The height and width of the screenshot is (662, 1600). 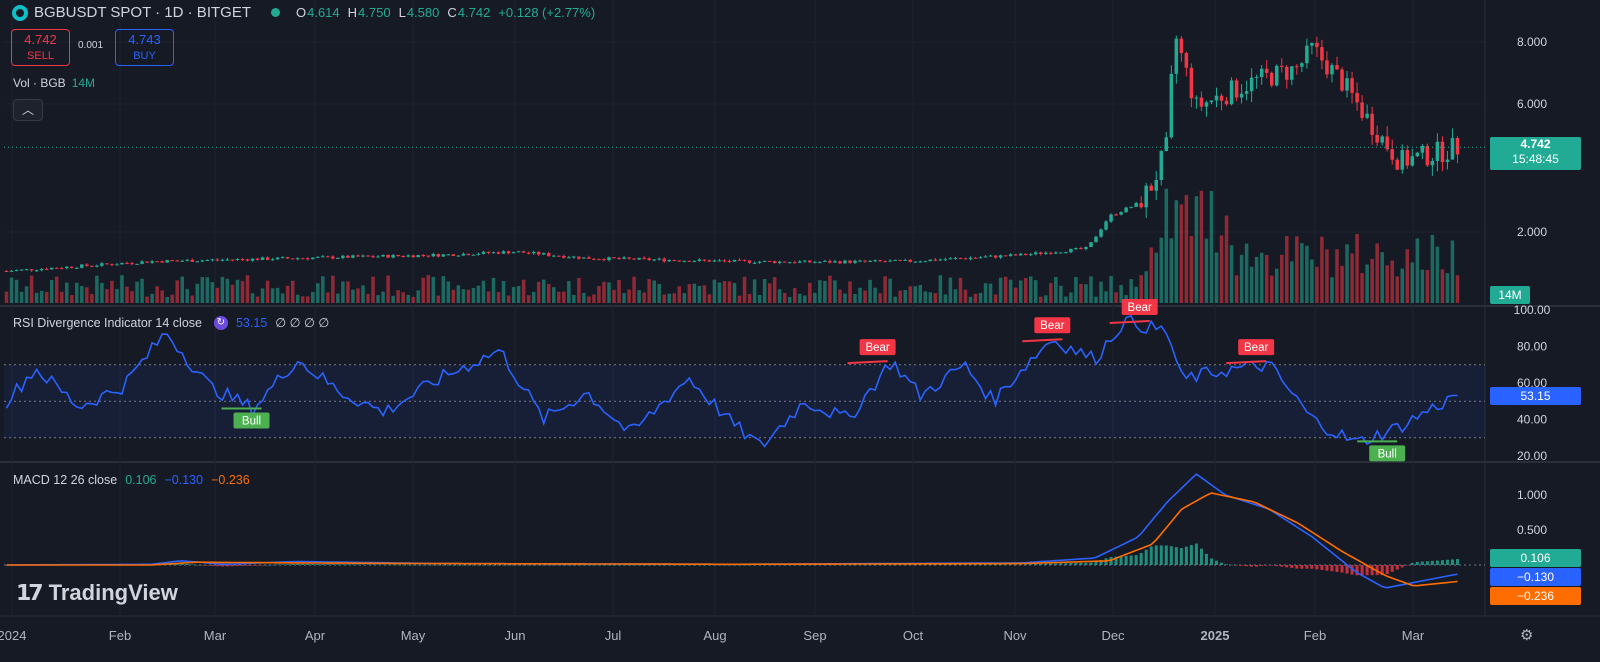 What do you see at coordinates (402, 12) in the screenshot?
I see `low-key: L` at bounding box center [402, 12].